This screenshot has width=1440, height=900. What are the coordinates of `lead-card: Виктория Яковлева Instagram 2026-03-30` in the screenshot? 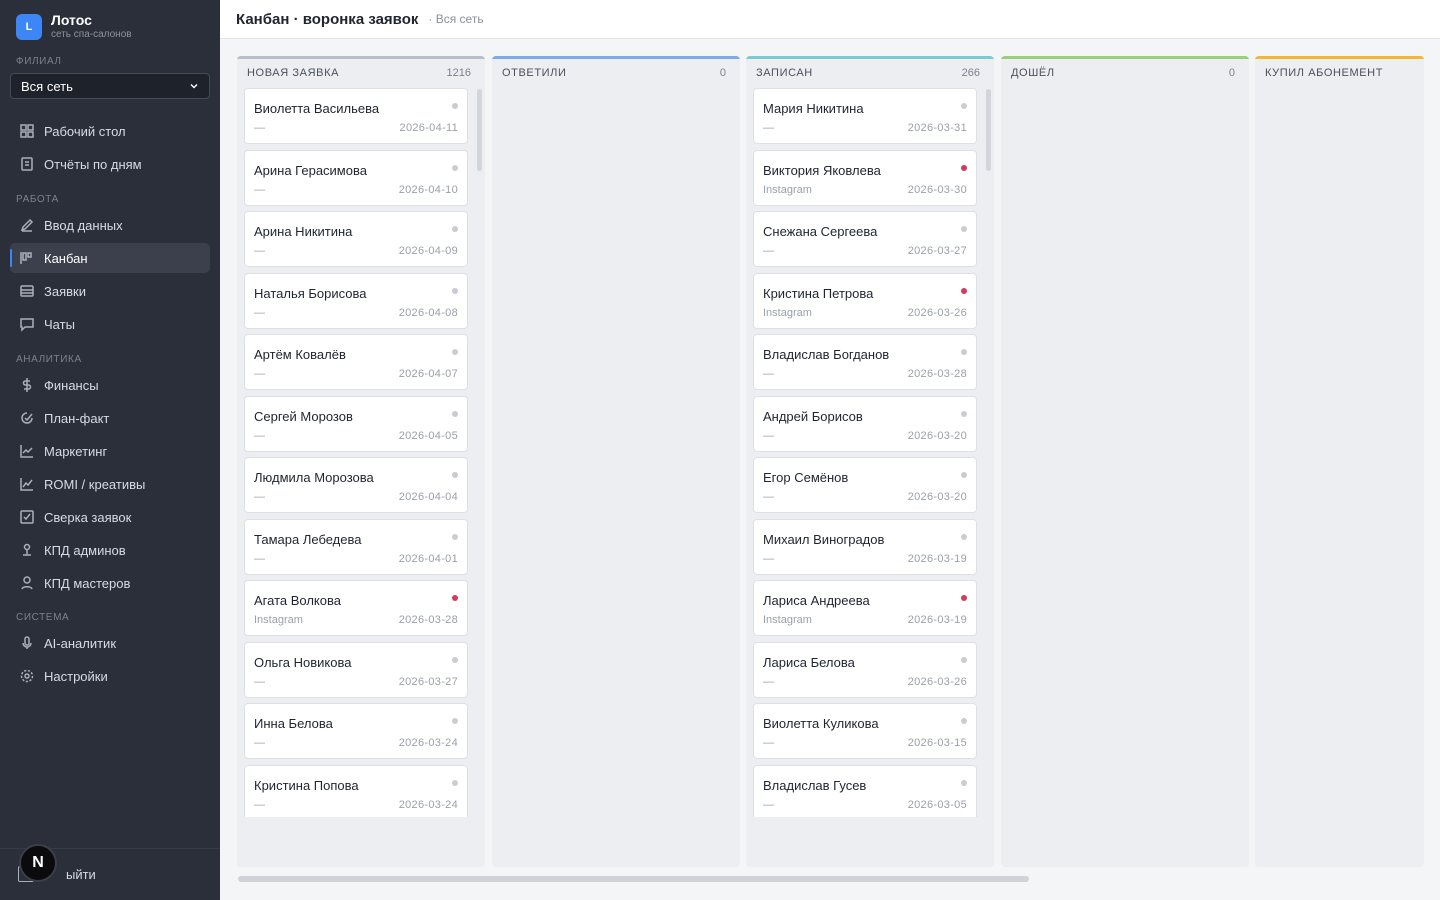 It's located at (865, 177).